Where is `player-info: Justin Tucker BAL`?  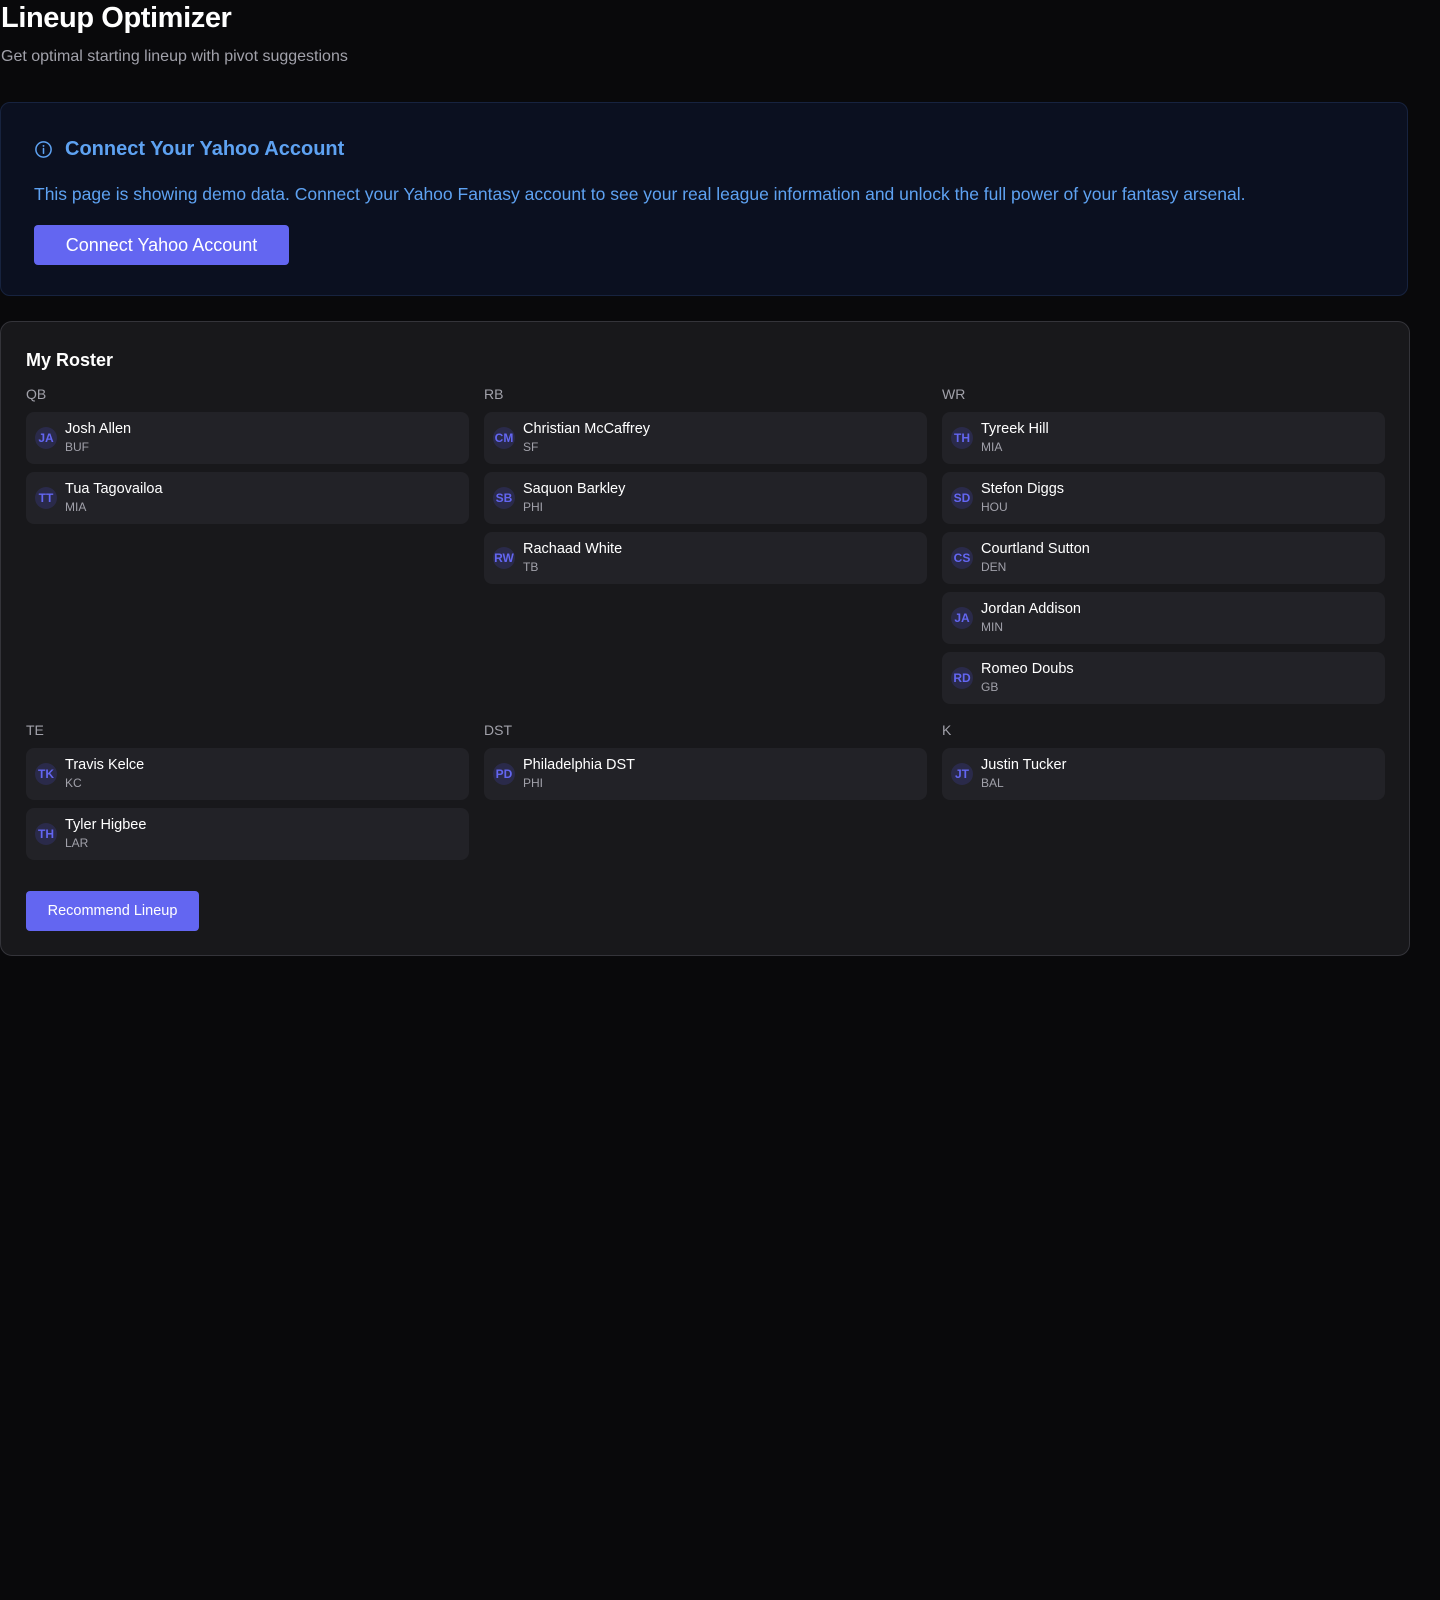 player-info: Justin Tucker BAL is located at coordinates (1023, 774).